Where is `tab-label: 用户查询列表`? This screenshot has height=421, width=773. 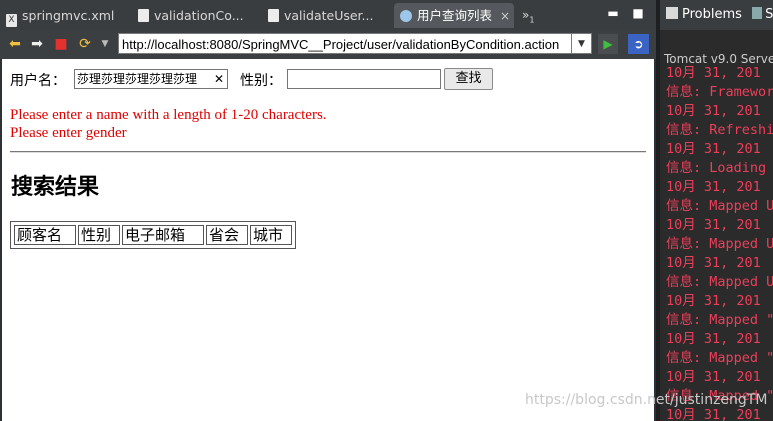
tab-label: 用户查询列表 is located at coordinates (455, 15).